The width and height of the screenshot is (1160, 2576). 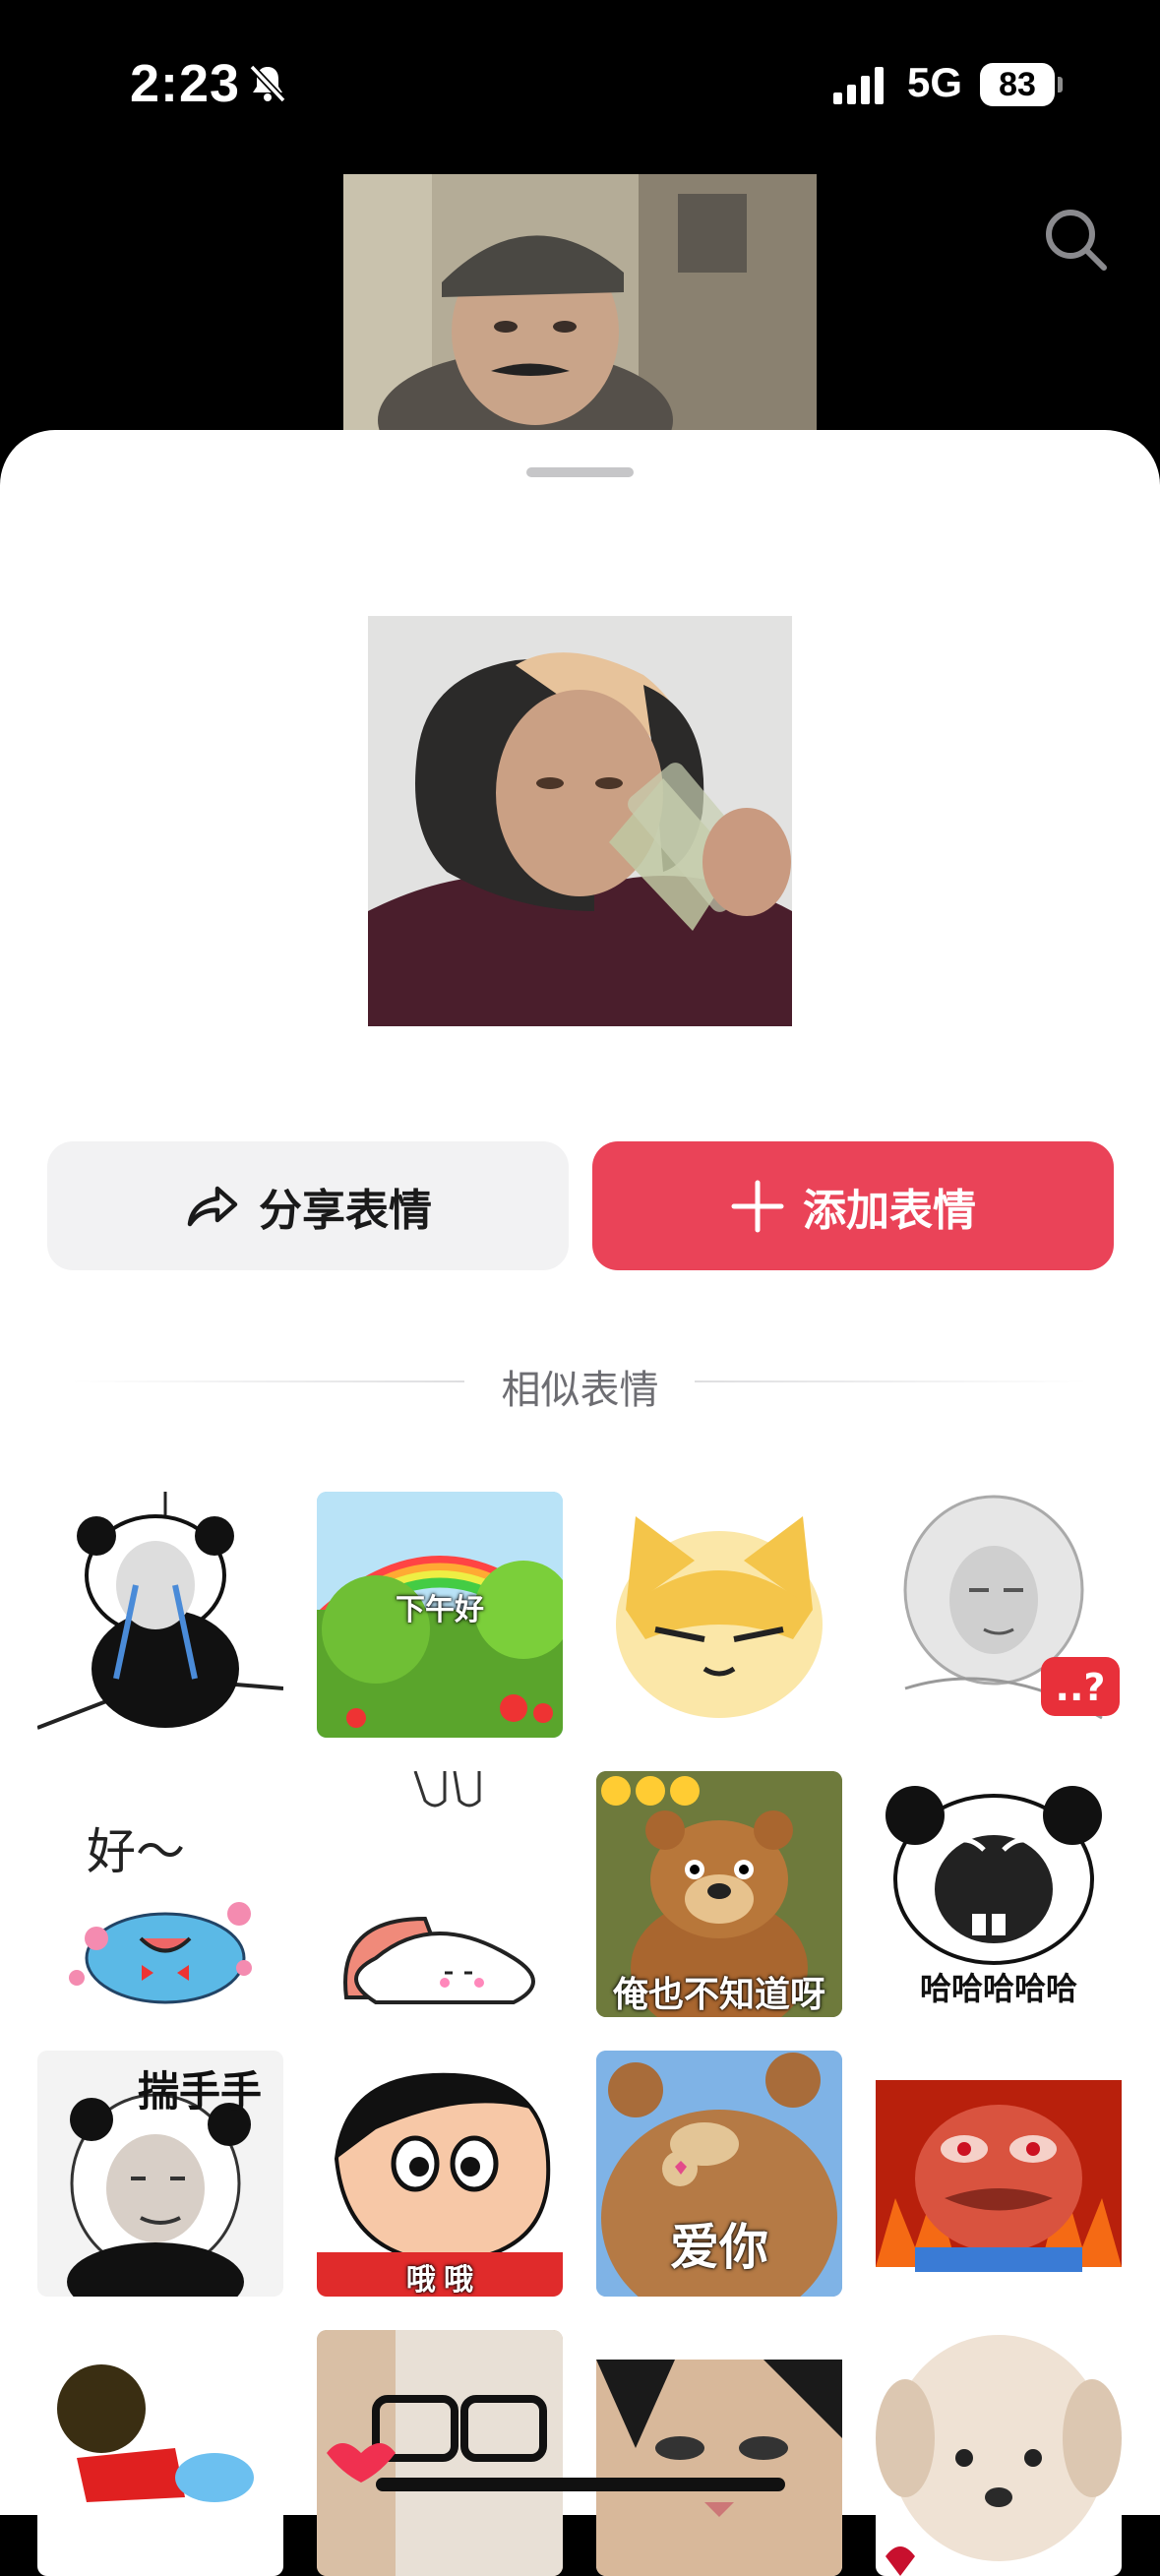 I want to click on photo-man-cap, so click(x=580, y=303).